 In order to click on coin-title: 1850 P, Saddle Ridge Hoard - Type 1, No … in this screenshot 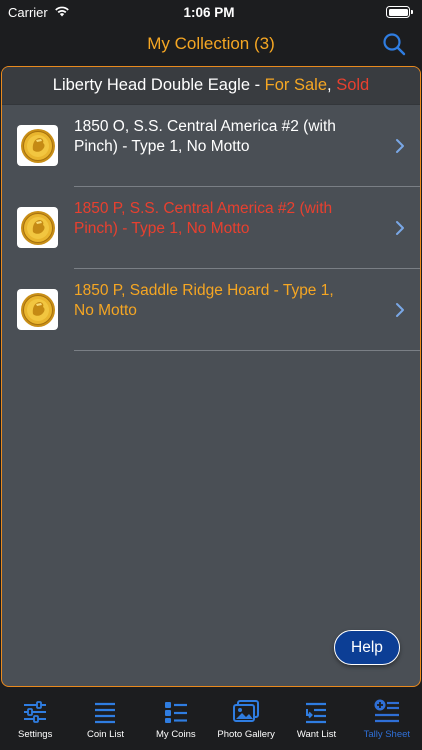, I will do `click(224, 300)`.